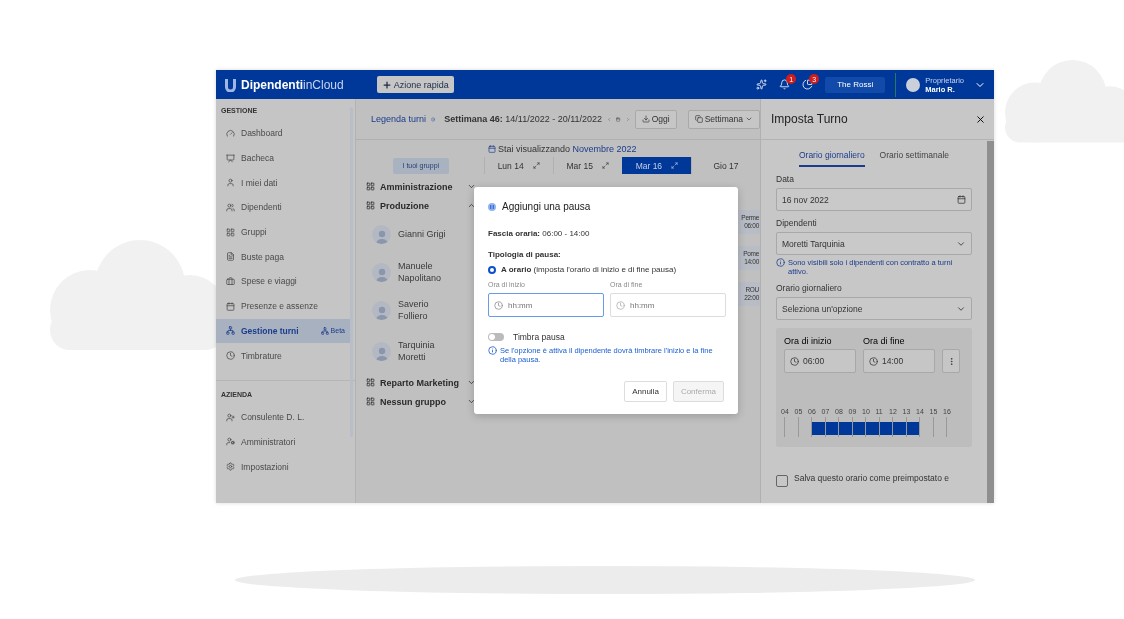  I want to click on panel-title: Imposta Turno, so click(809, 119).